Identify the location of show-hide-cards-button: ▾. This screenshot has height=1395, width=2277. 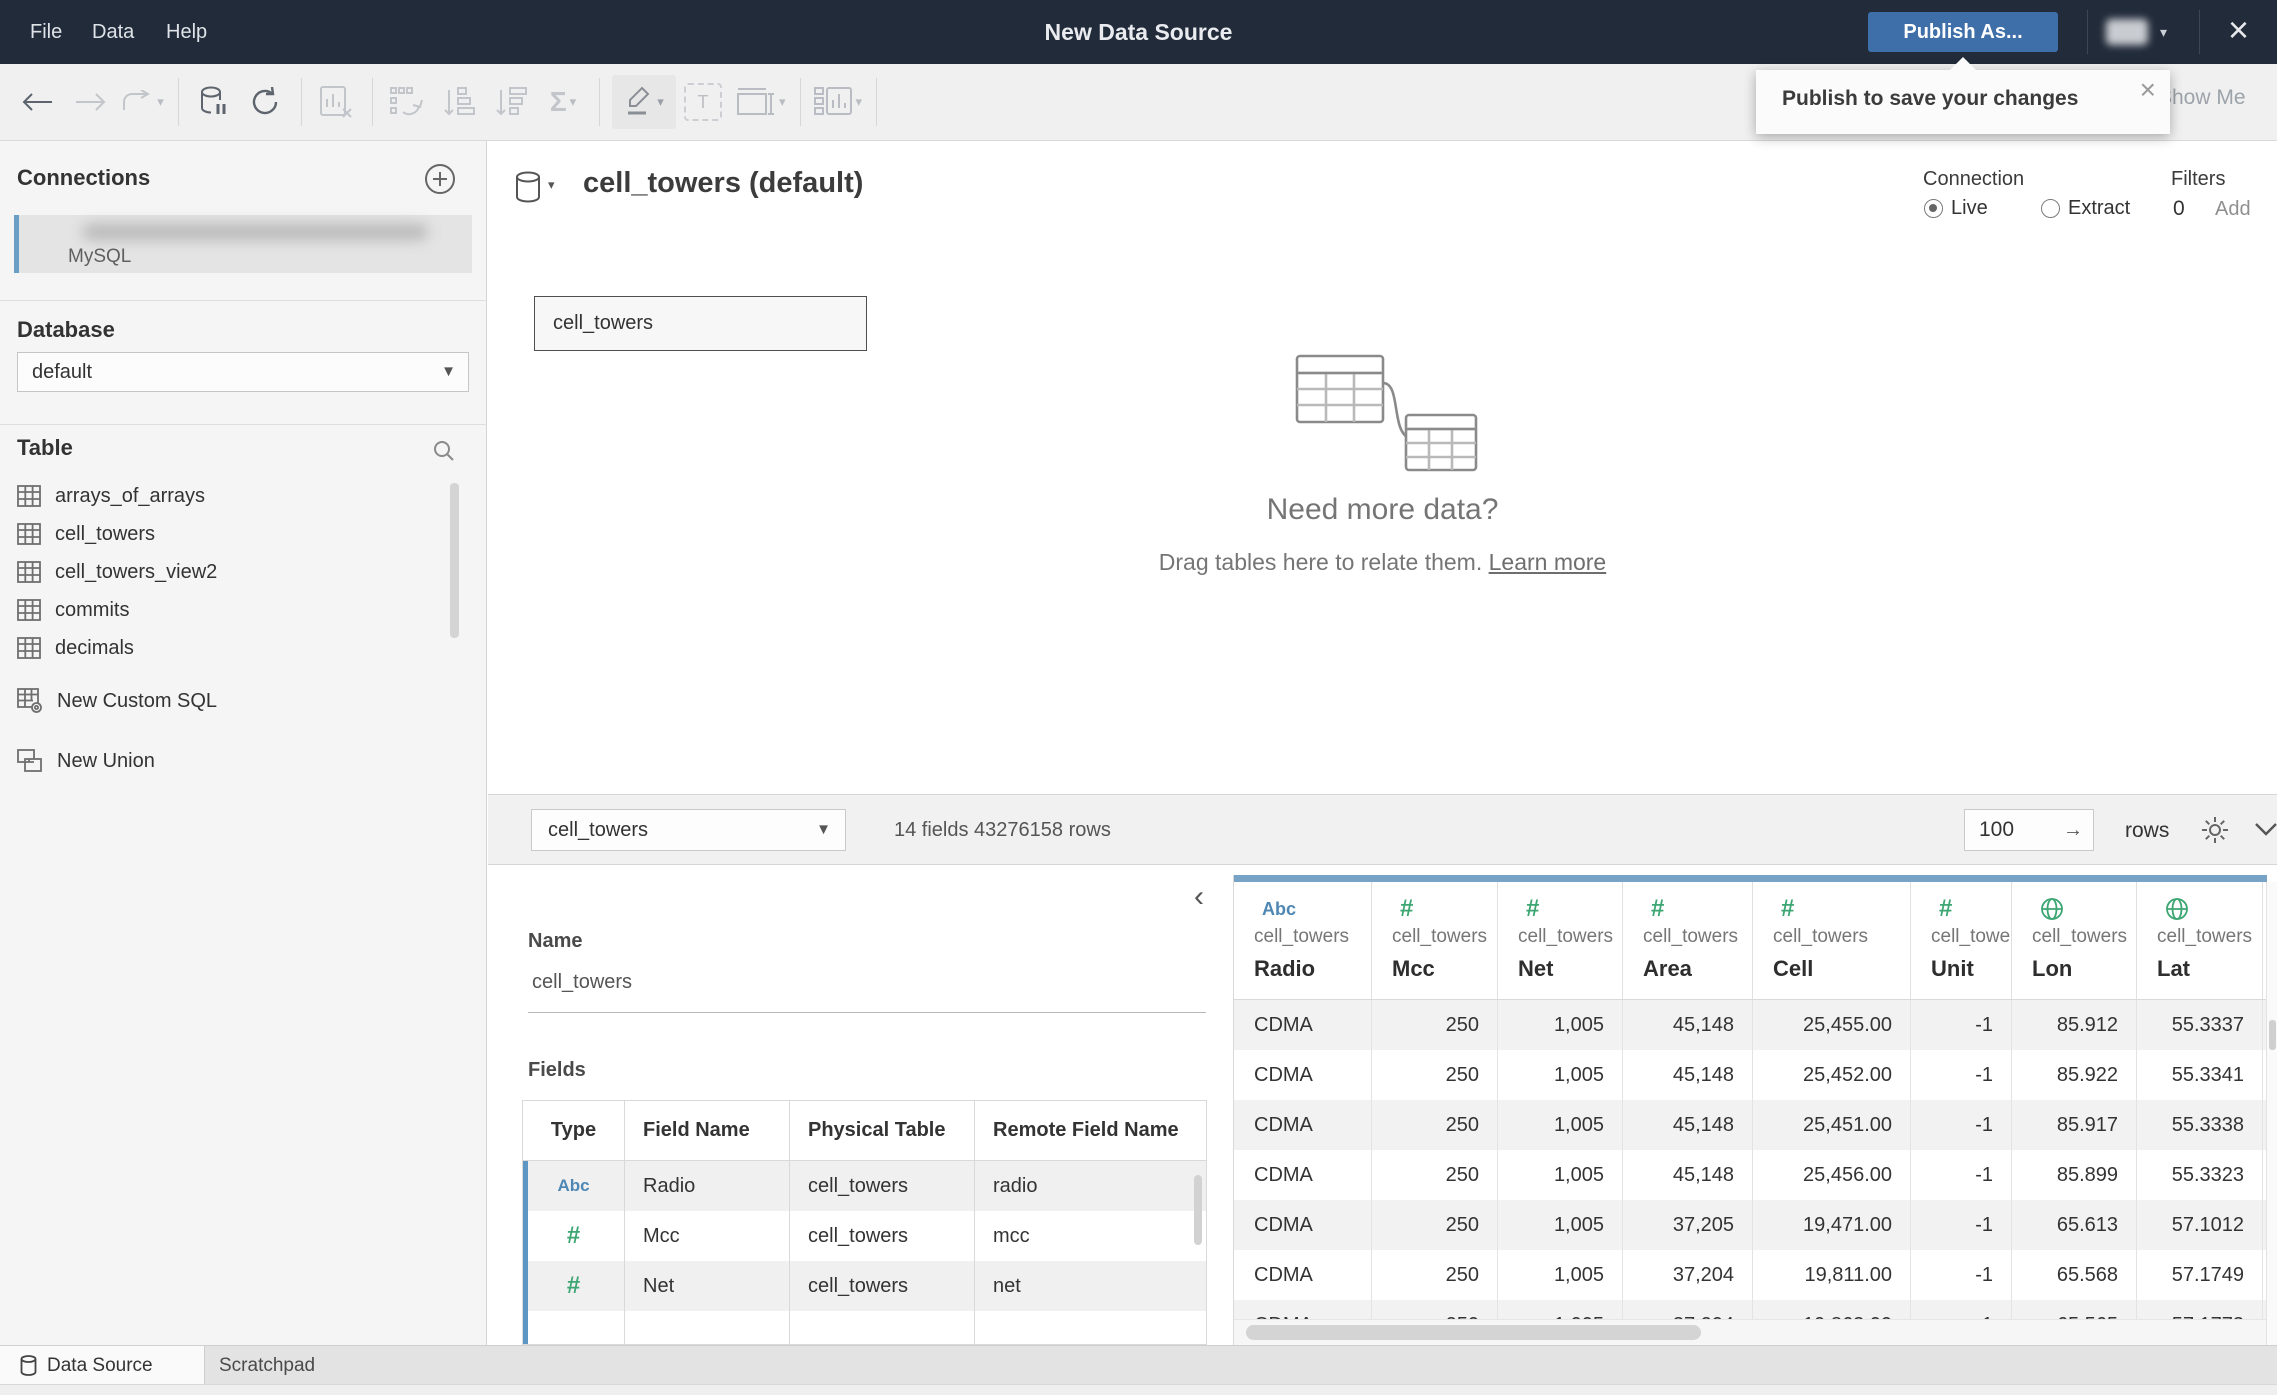
(837, 102).